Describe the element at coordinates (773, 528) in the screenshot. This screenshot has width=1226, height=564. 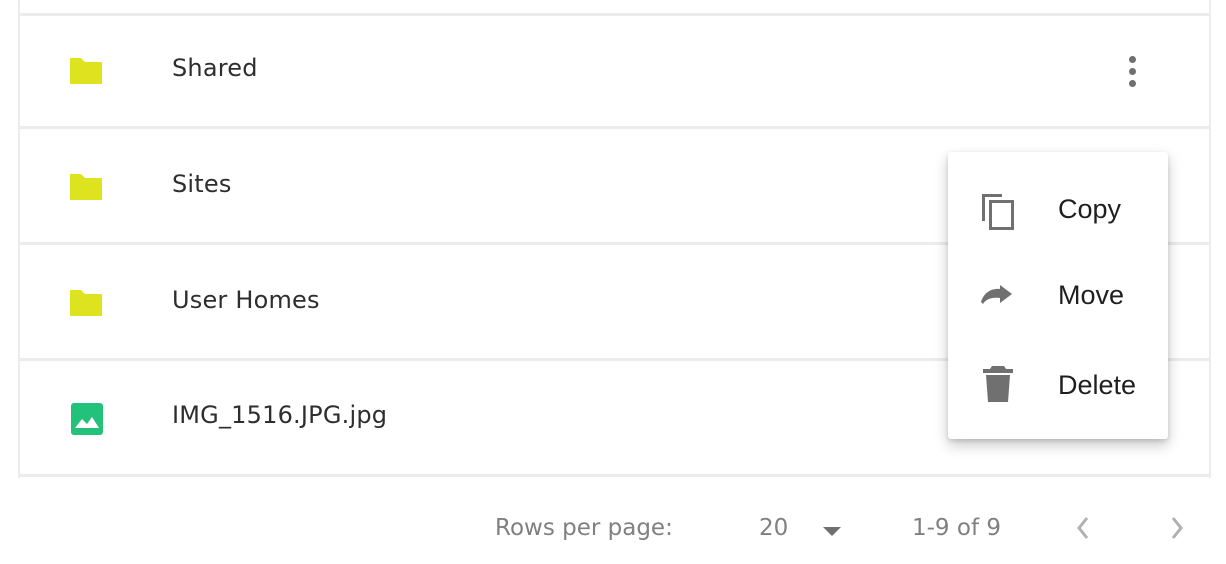
I see `rows-per-page-value: 20` at that location.